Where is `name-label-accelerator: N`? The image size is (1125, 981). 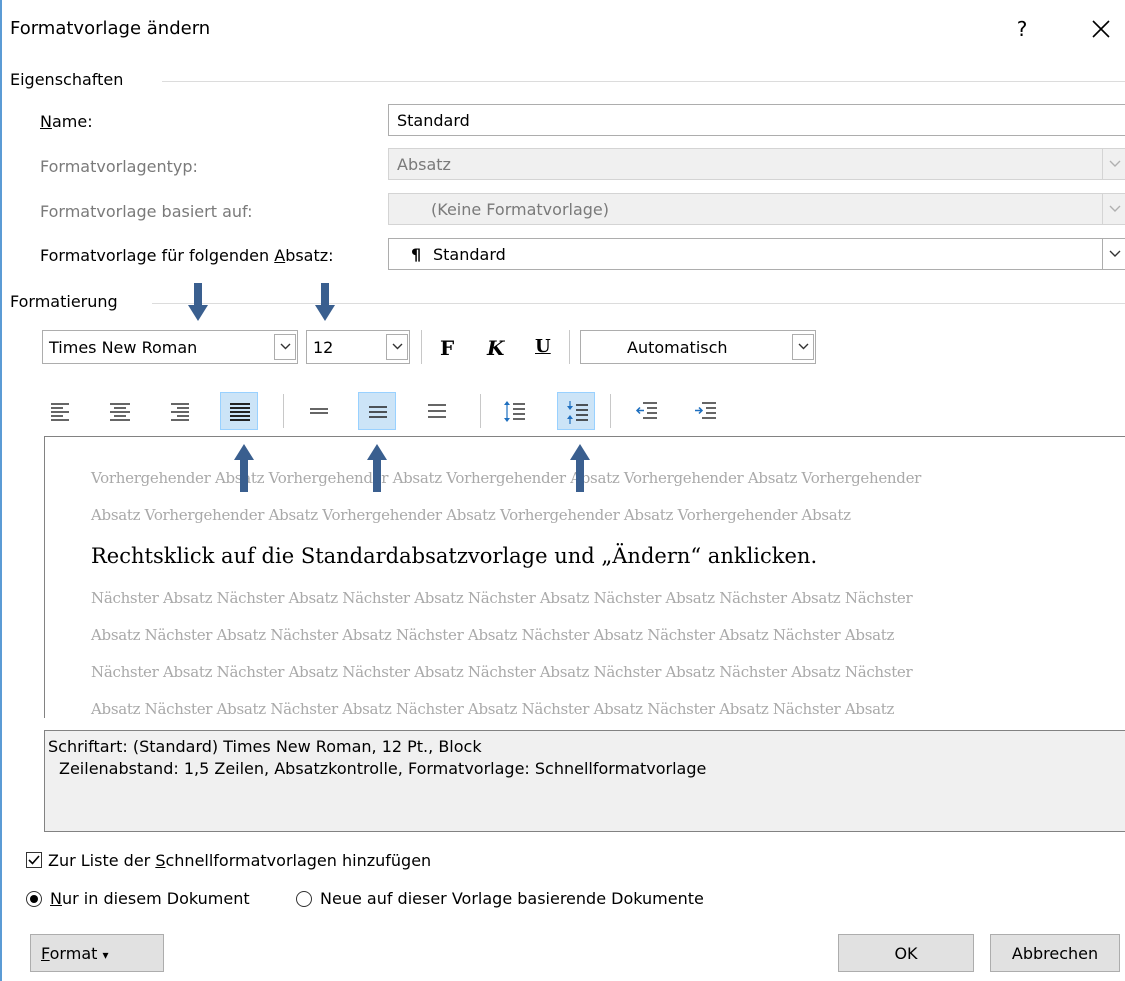 name-label-accelerator: N is located at coordinates (46, 121).